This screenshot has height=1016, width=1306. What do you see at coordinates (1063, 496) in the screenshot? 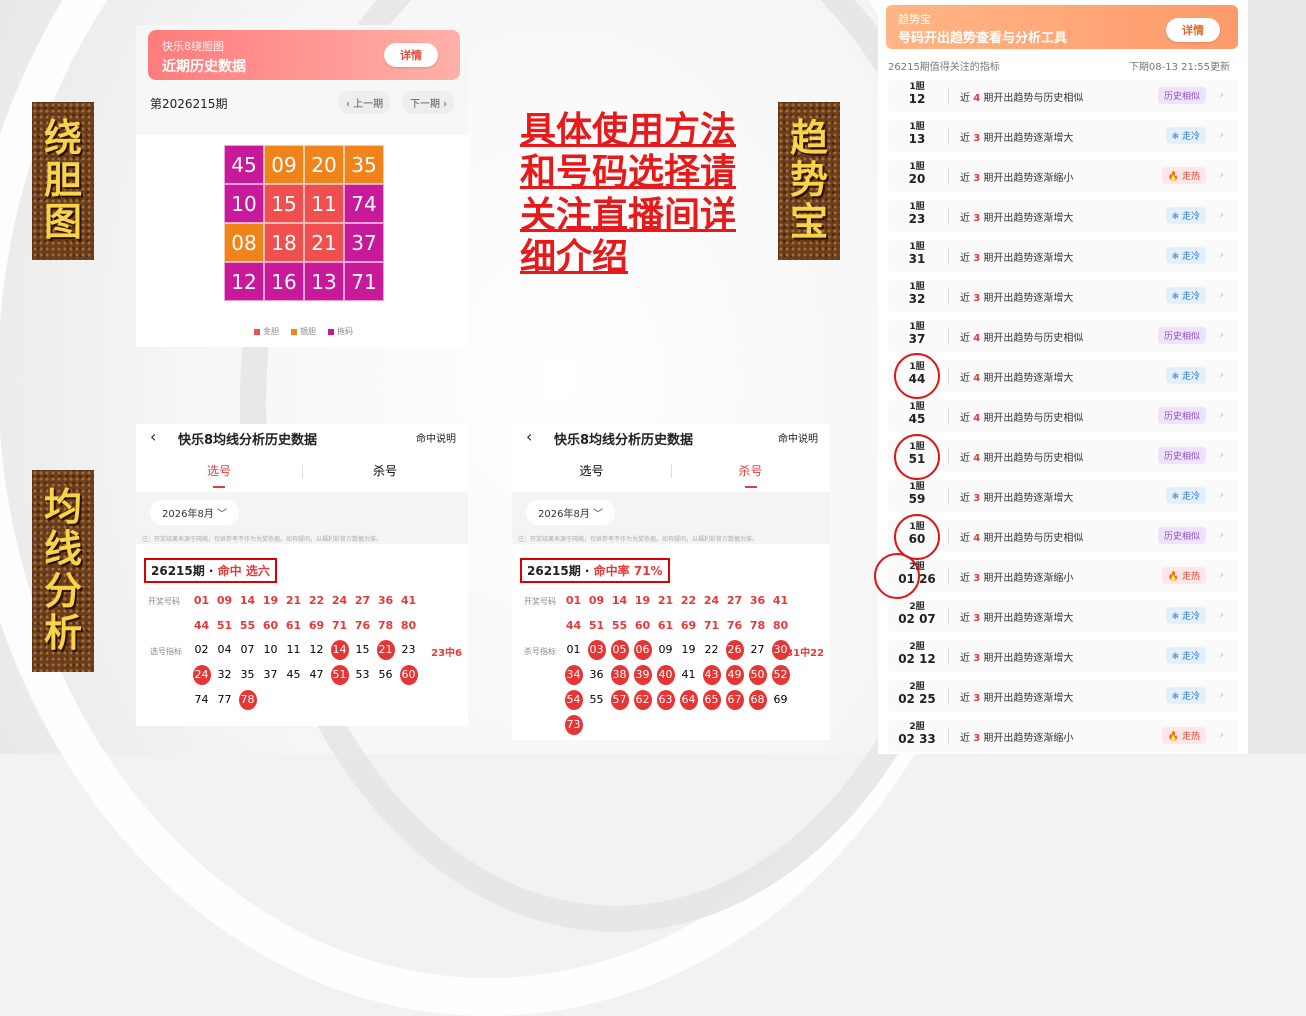
I see `trend-row: 1胆 59 近 3 期开出趋势逐渐增大 ❄ 走冷 ›` at bounding box center [1063, 496].